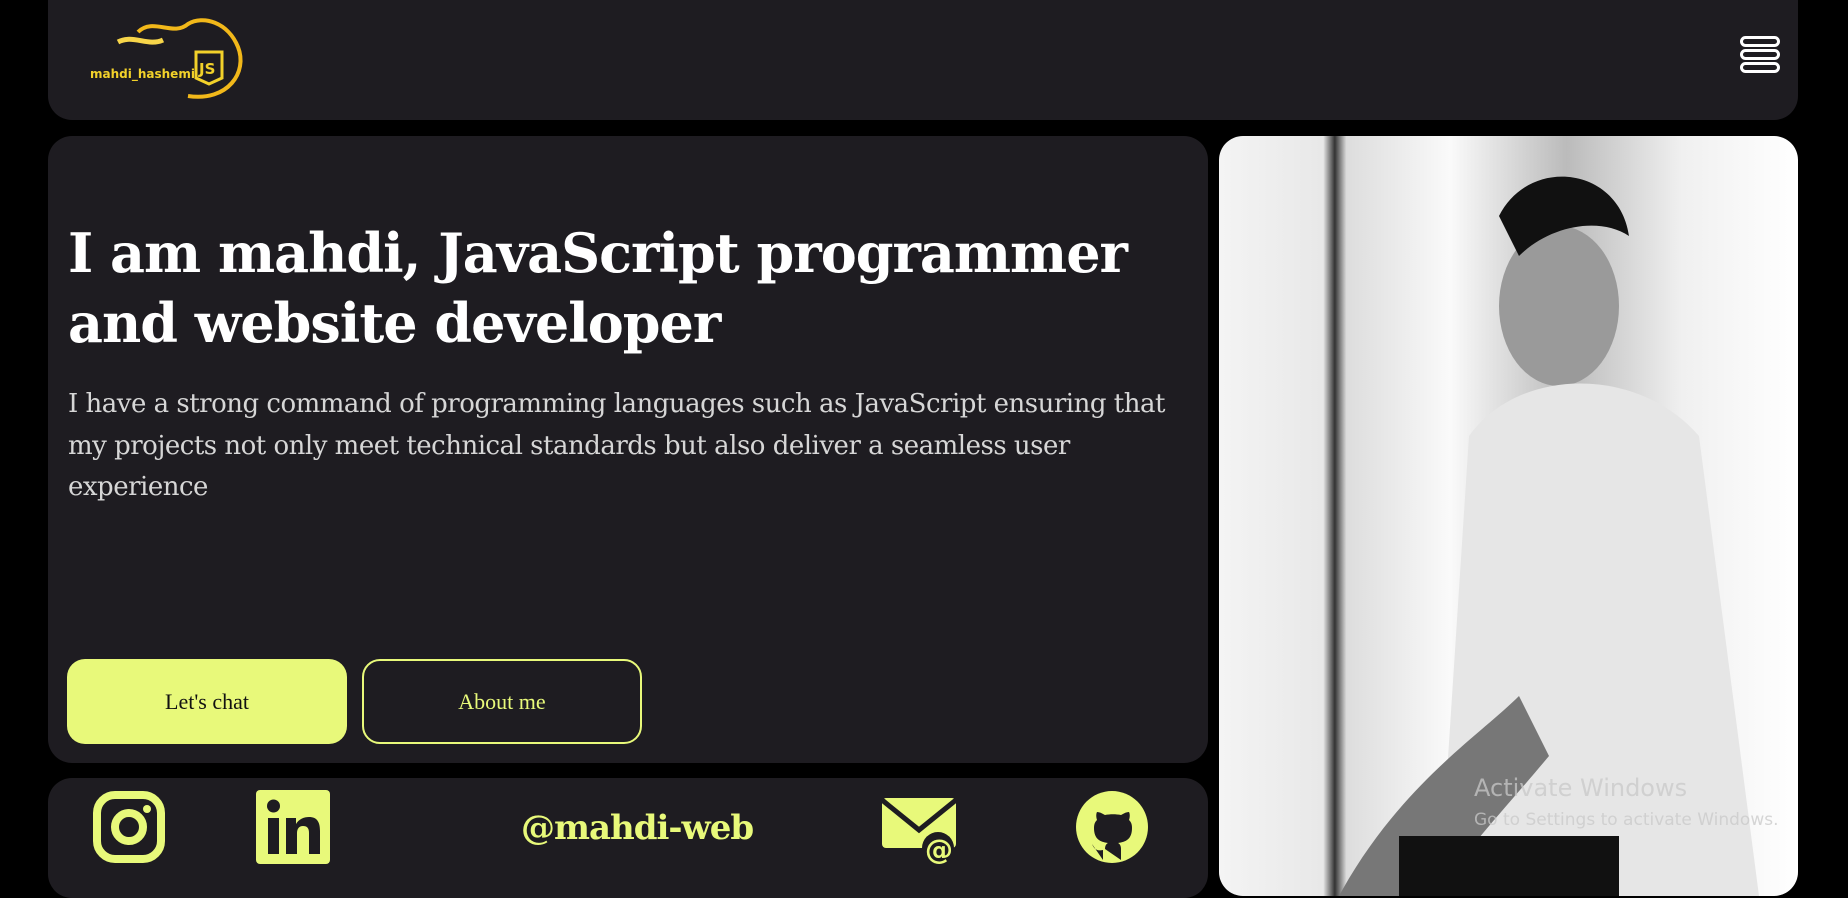 This screenshot has height=898, width=1848. What do you see at coordinates (502, 701) in the screenshot?
I see `about-me-button: About me` at bounding box center [502, 701].